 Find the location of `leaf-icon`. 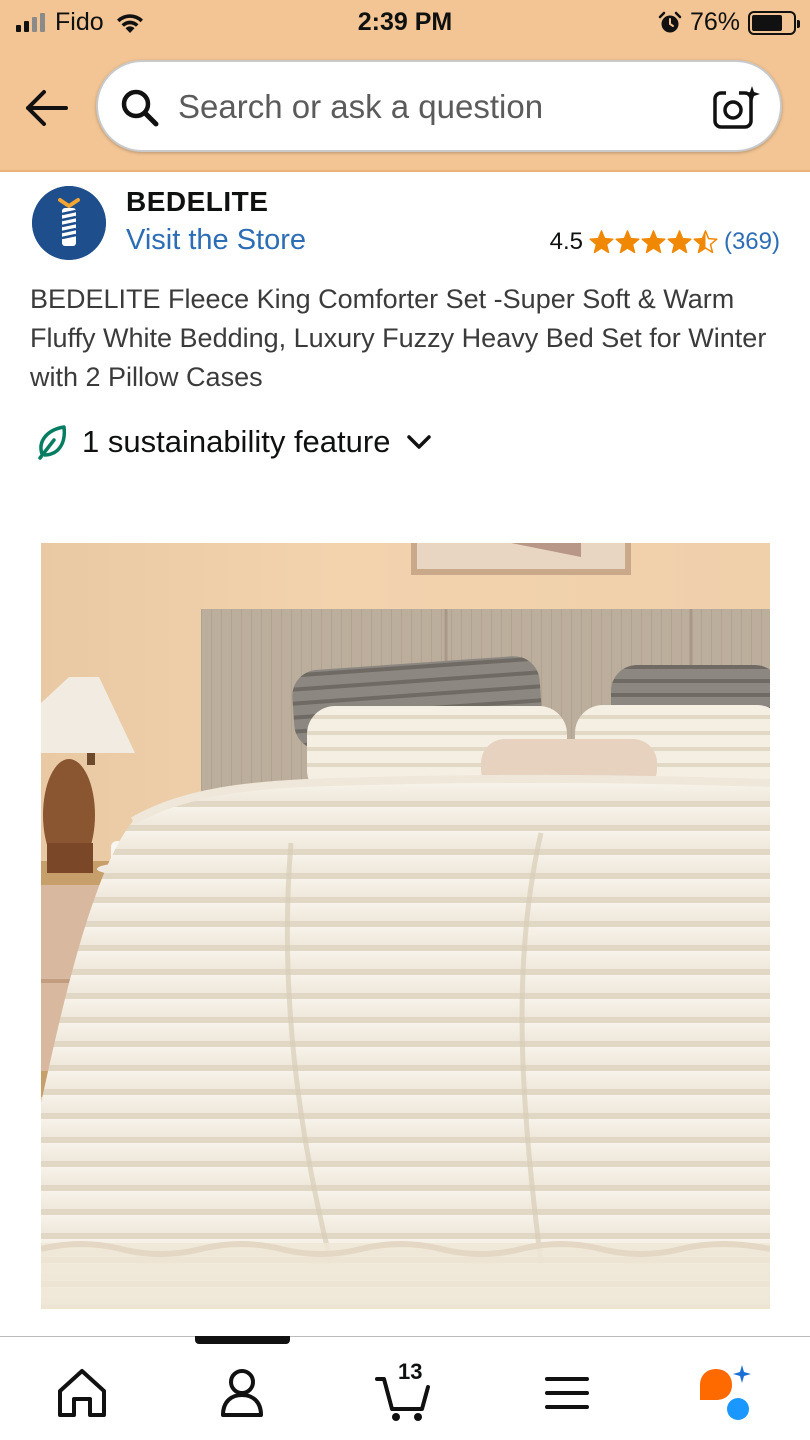

leaf-icon is located at coordinates (52, 442).